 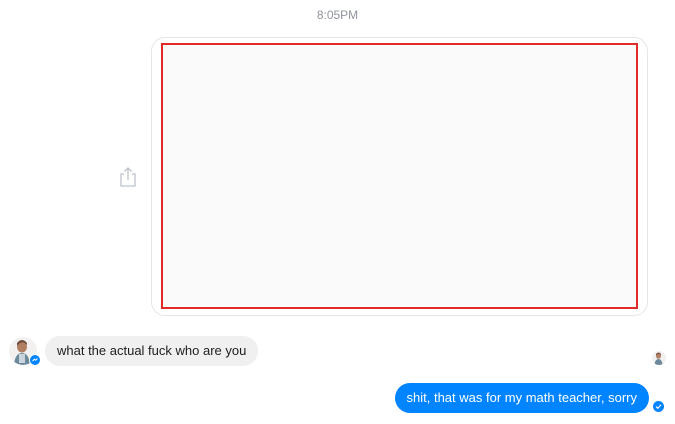 I want to click on share-icon, so click(x=128, y=177).